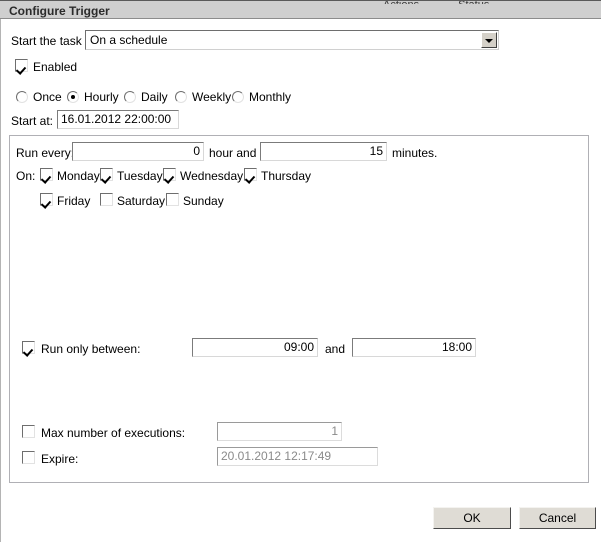  Describe the element at coordinates (113, 433) in the screenshot. I see `max-executions-label: Max number of executions:` at that location.